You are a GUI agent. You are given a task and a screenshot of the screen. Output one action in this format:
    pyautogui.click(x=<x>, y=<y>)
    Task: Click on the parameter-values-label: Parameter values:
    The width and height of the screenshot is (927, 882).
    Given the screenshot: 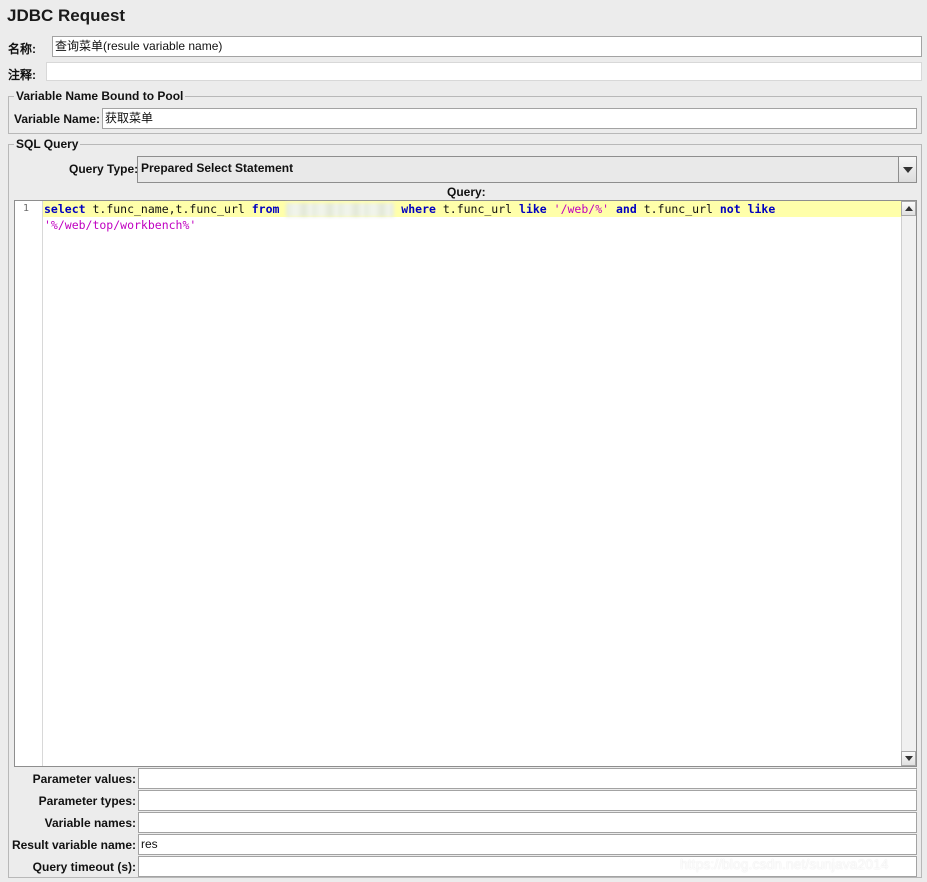 What is the action you would take?
    pyautogui.click(x=84, y=779)
    